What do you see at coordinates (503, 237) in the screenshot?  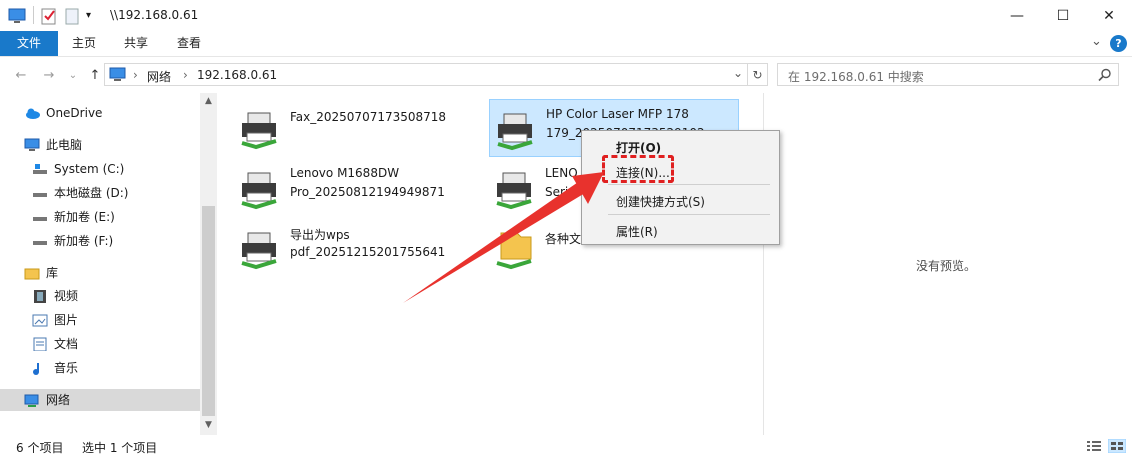 I see `annotation-arrow` at bounding box center [503, 237].